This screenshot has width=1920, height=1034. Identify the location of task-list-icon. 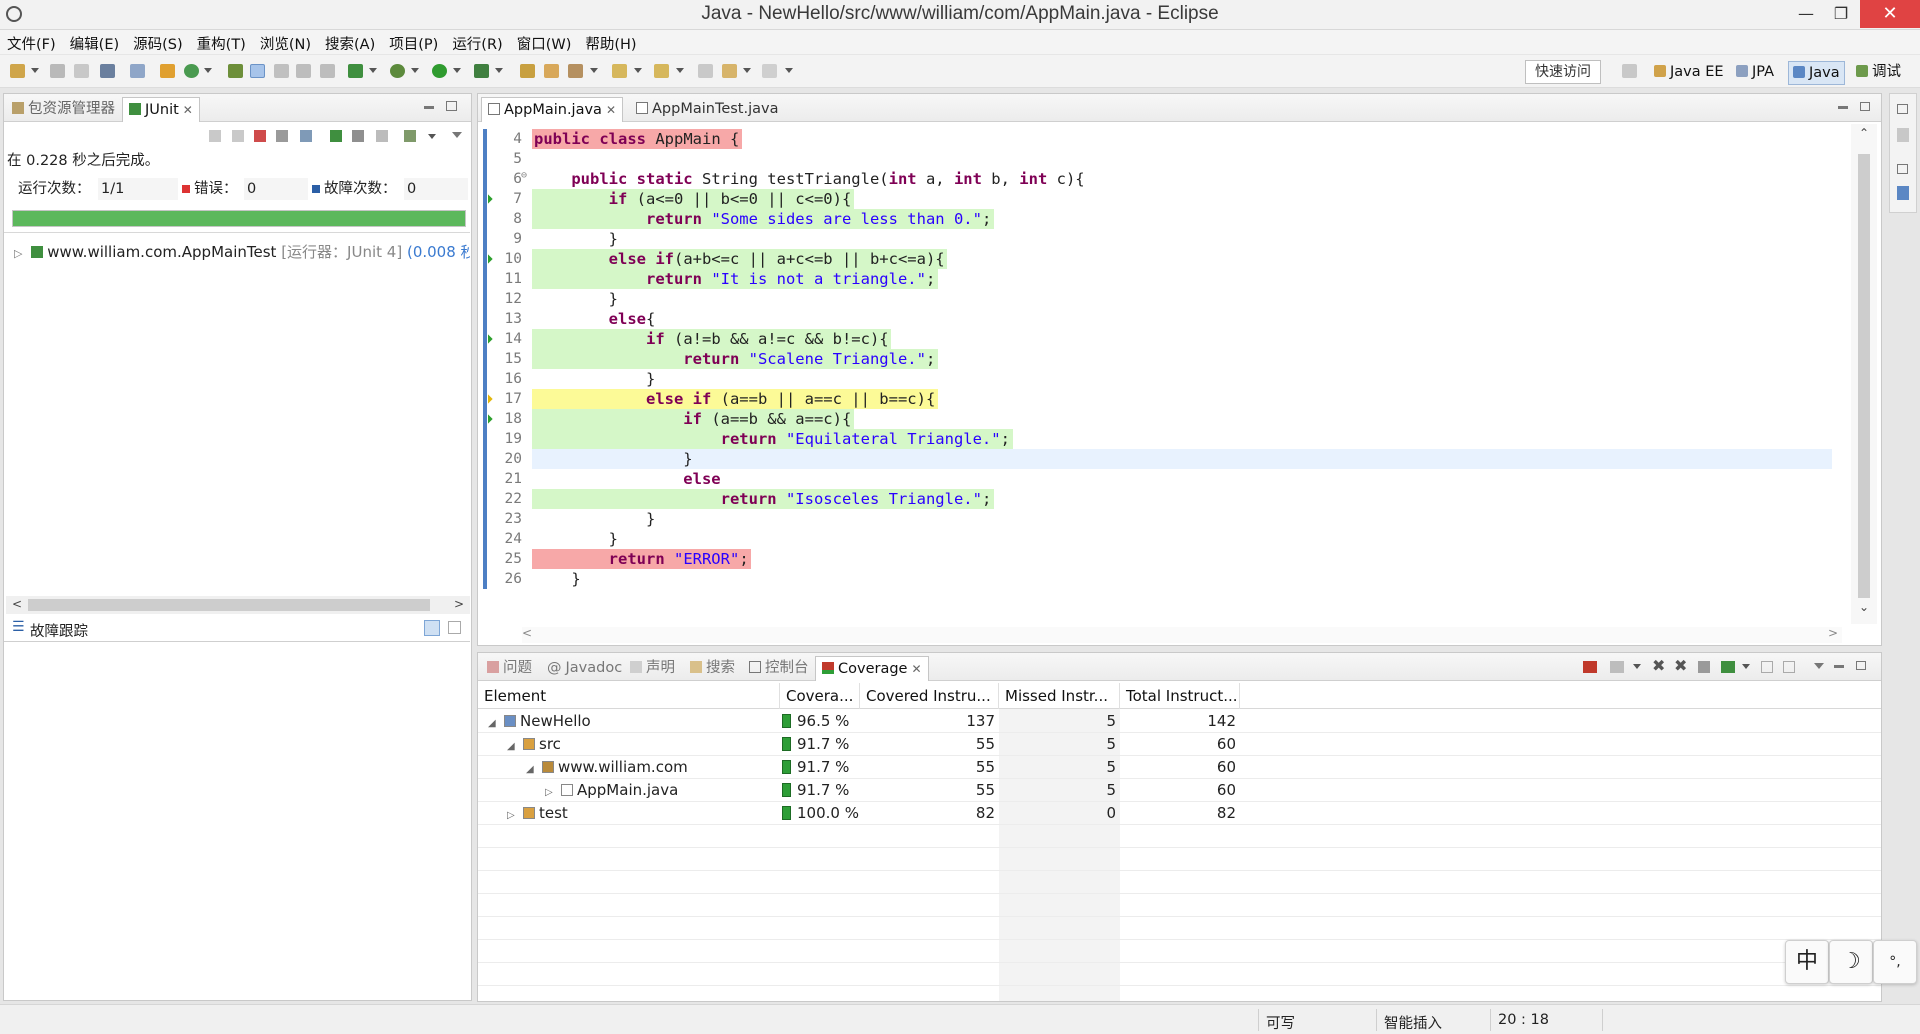
(1903, 193).